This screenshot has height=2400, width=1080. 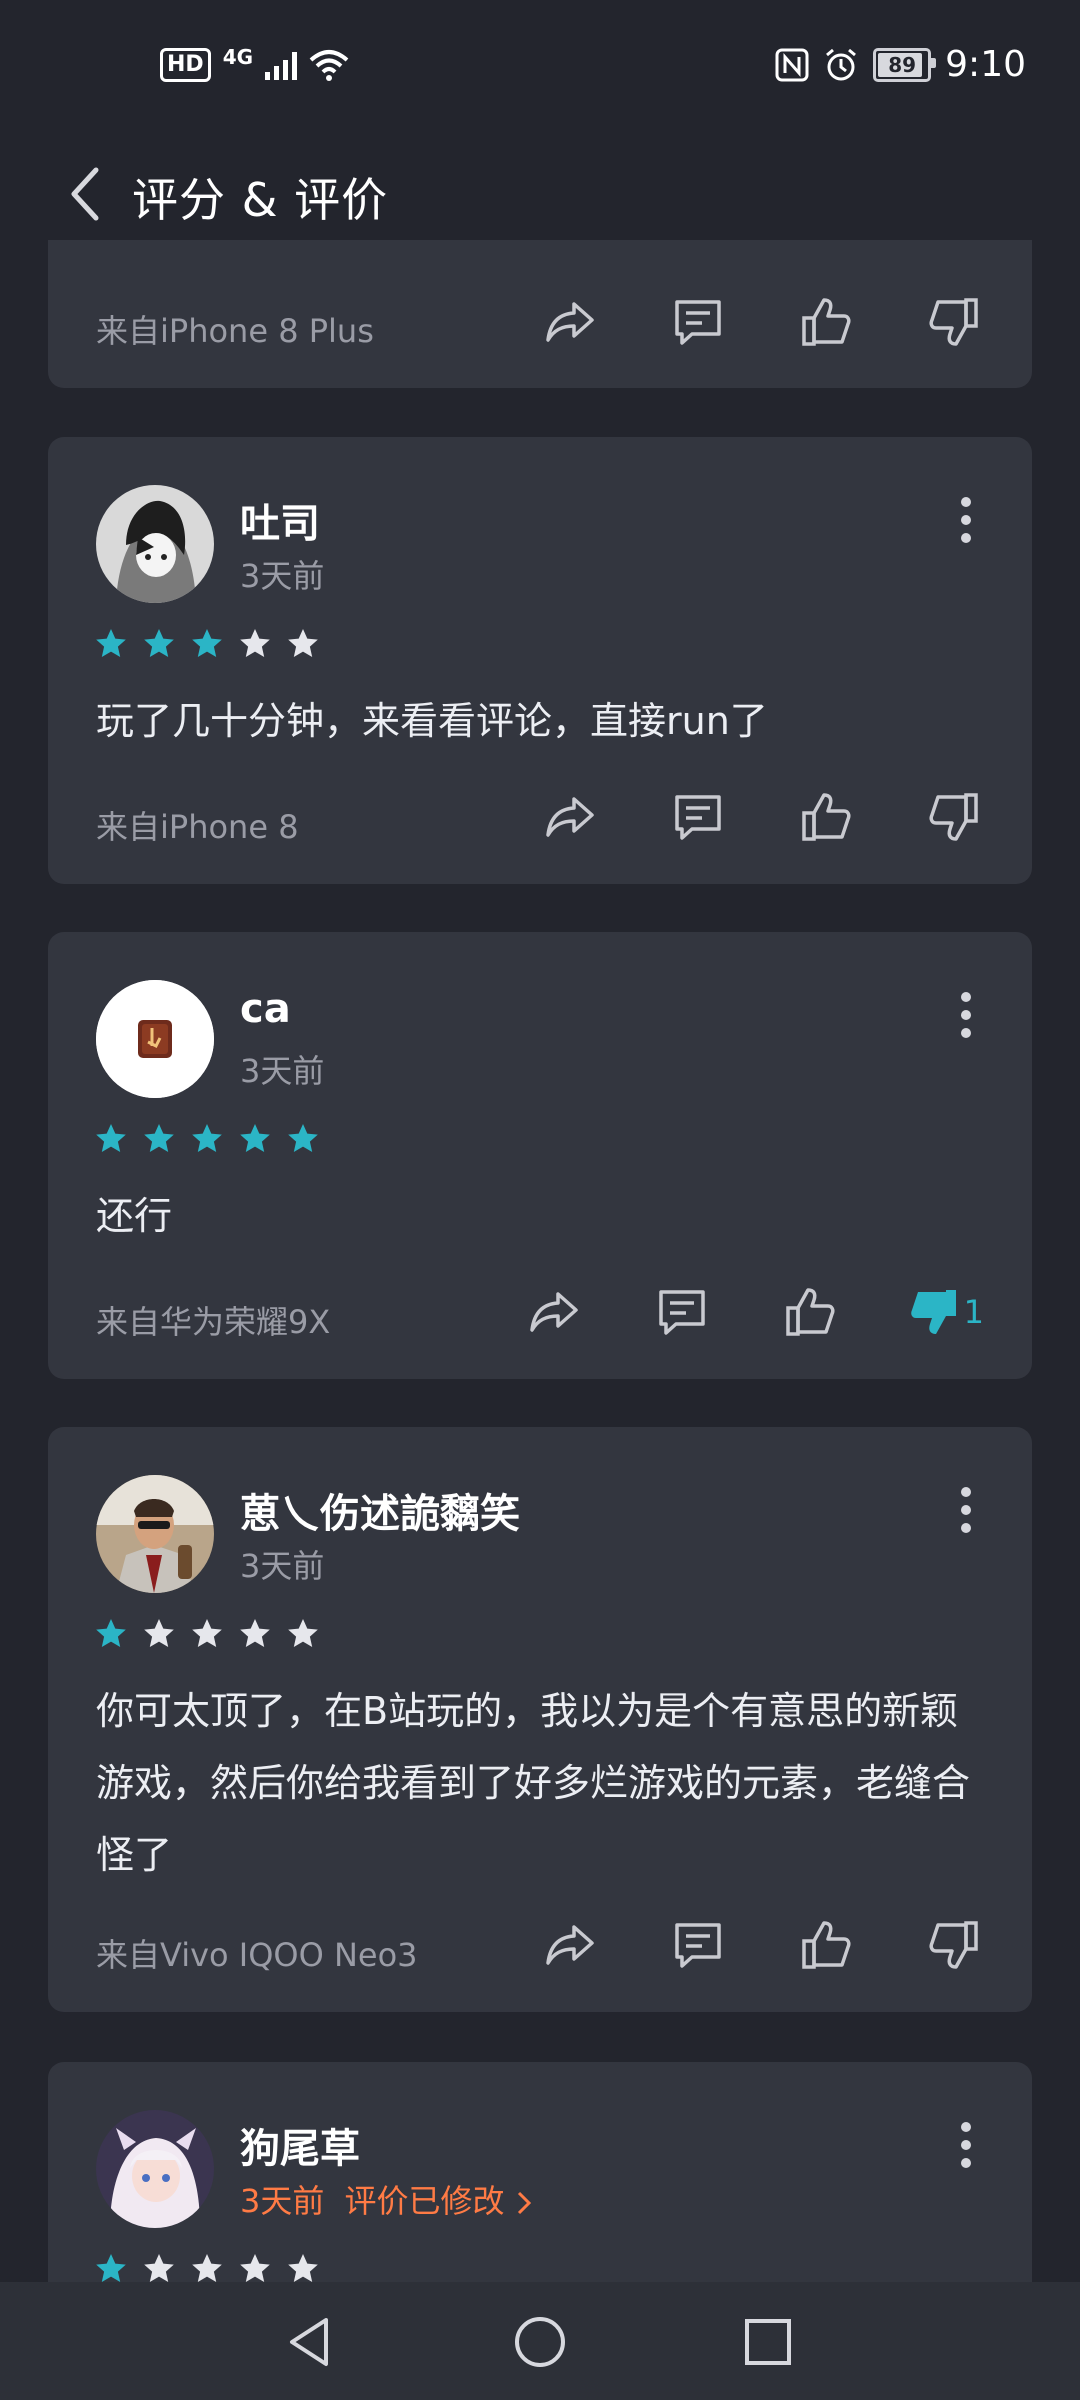 What do you see at coordinates (260, 200) in the screenshot?
I see `page-title: 评分 & 评价` at bounding box center [260, 200].